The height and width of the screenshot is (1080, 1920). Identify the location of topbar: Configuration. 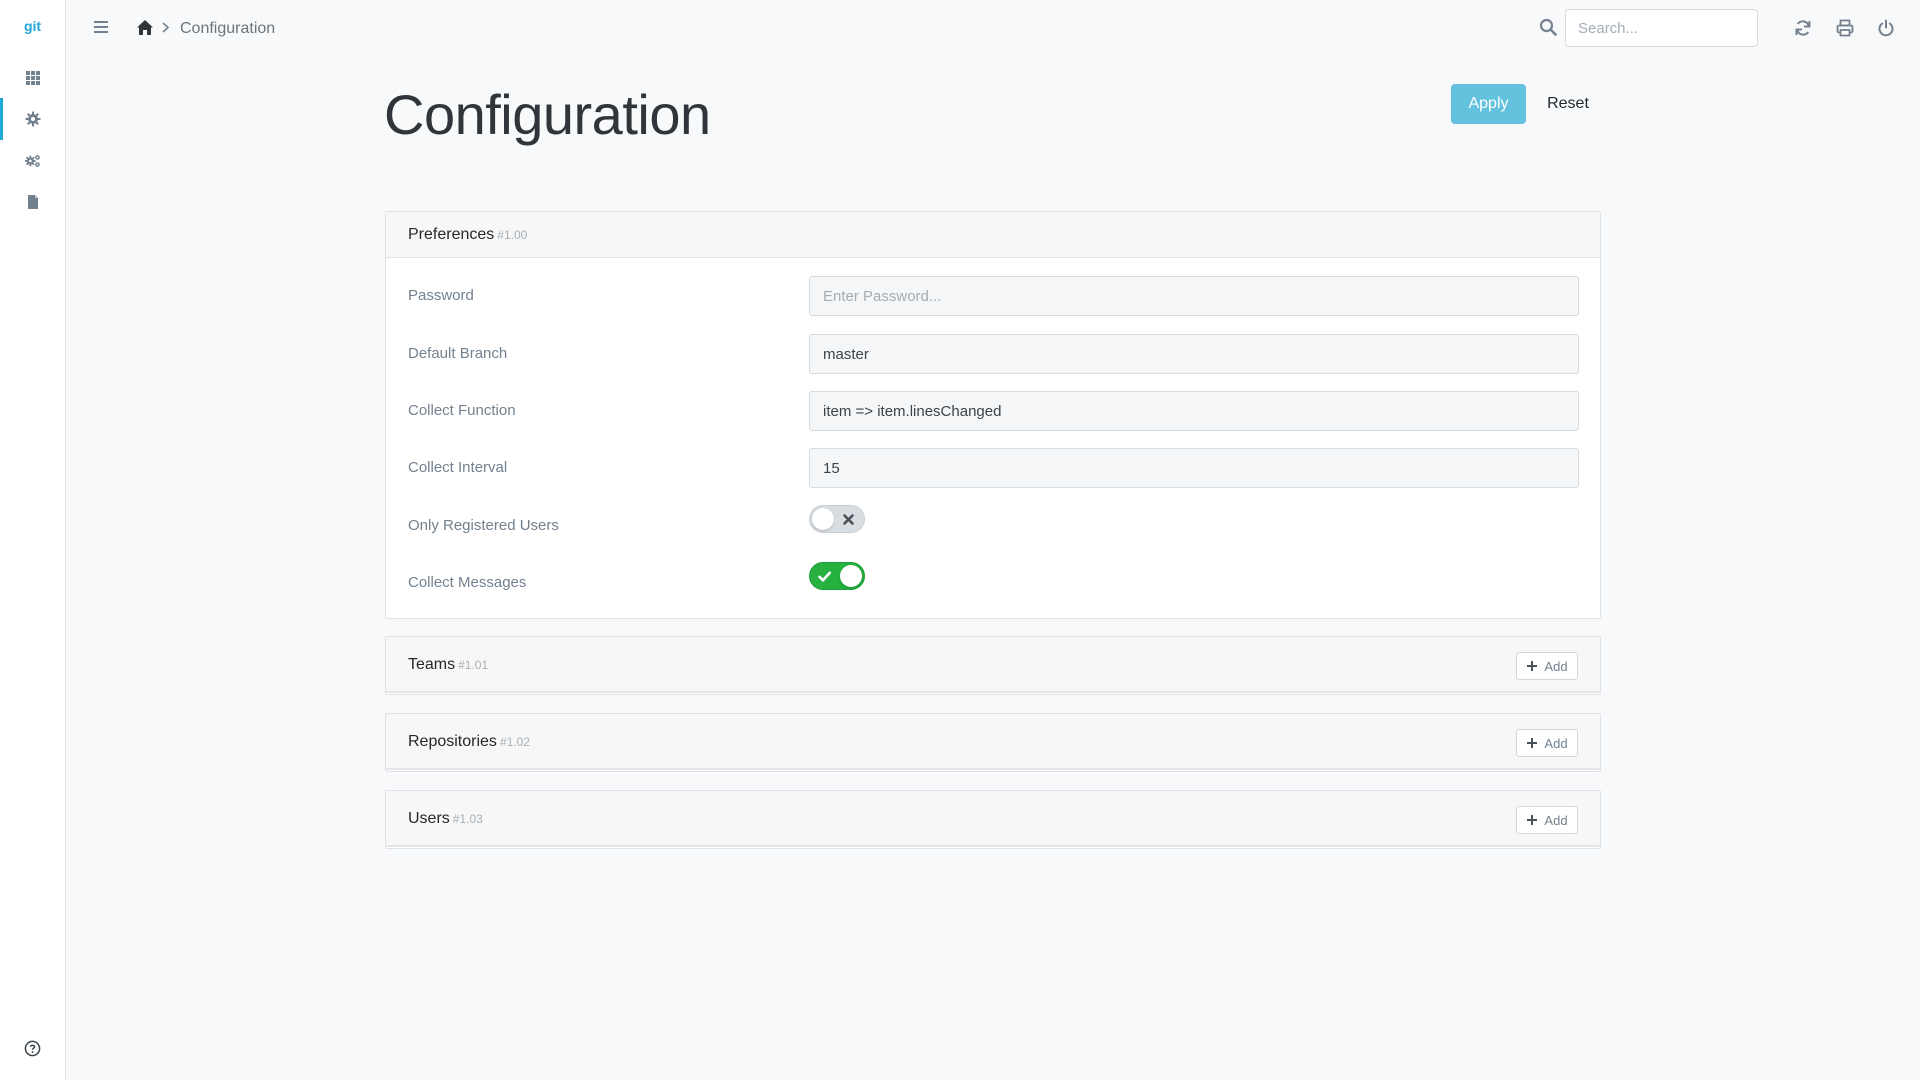
(993, 29).